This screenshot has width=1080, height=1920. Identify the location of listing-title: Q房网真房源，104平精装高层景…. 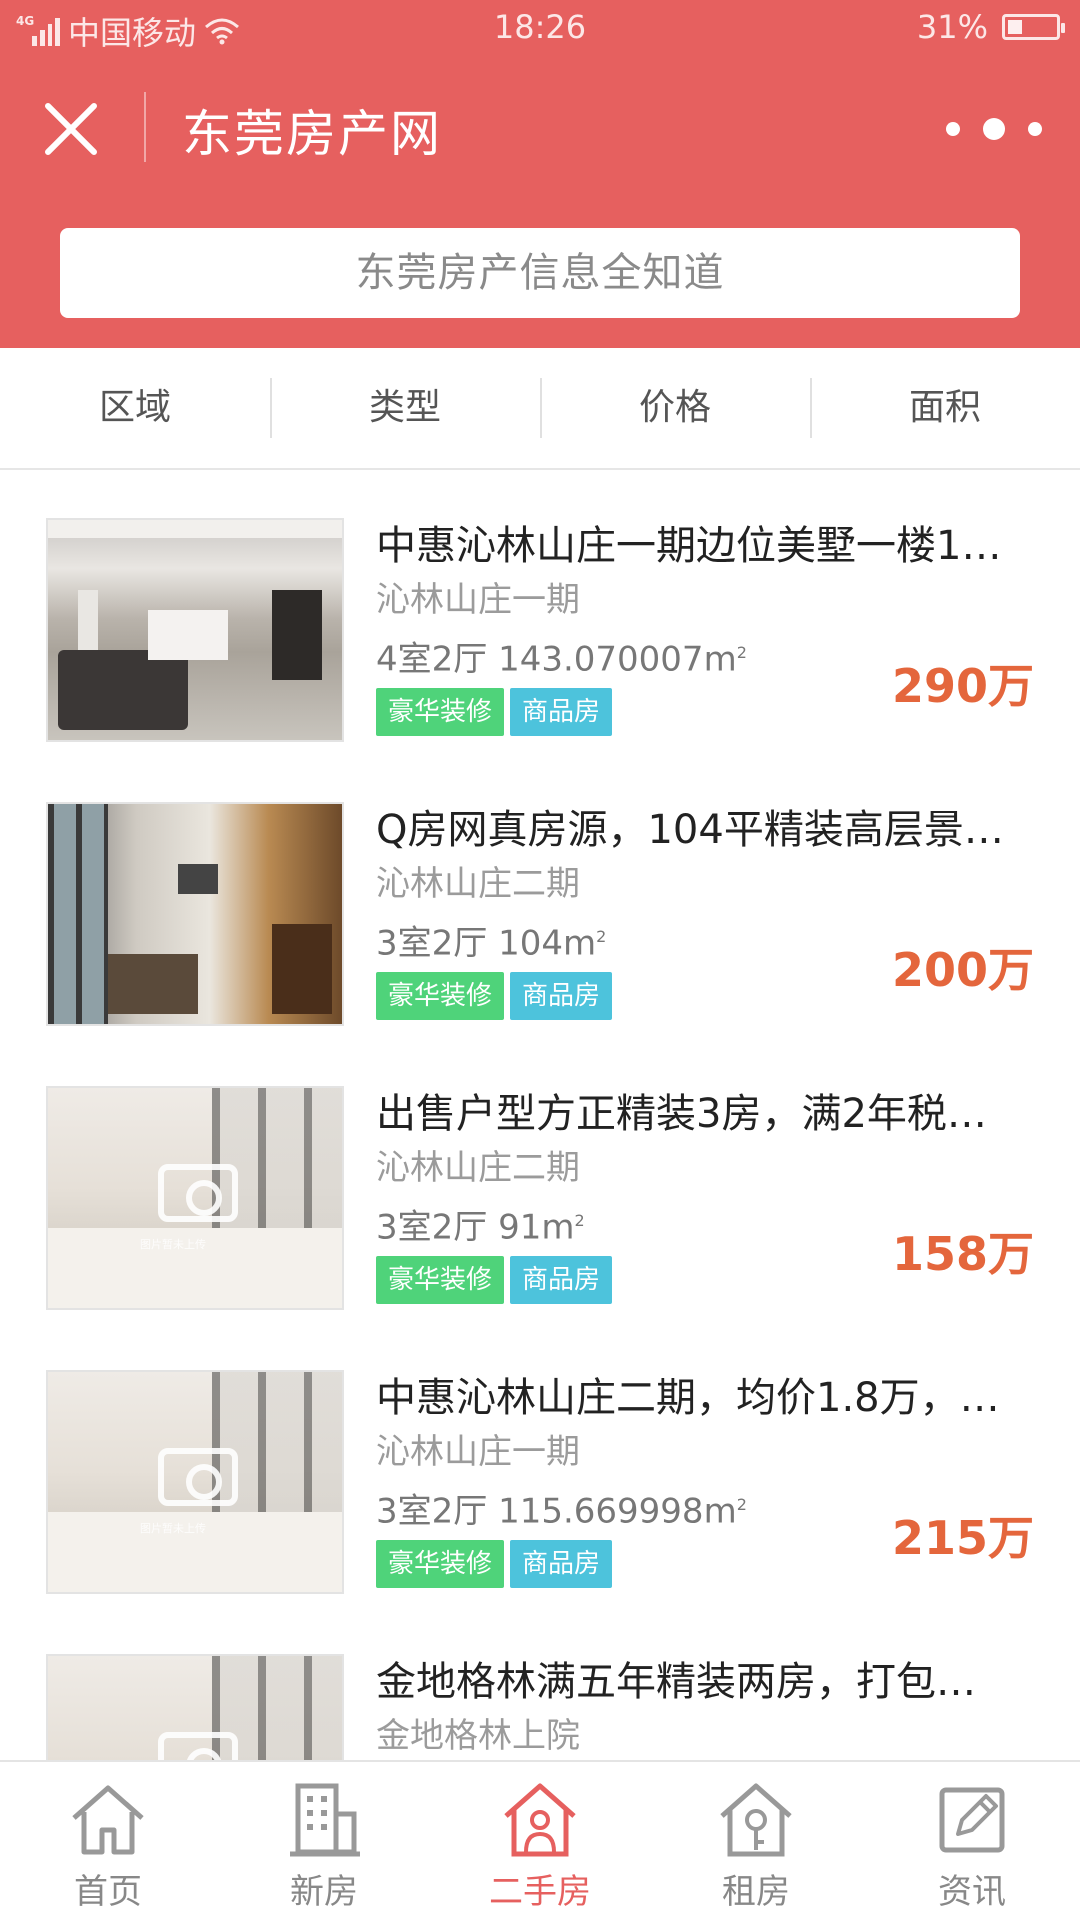
(690, 830).